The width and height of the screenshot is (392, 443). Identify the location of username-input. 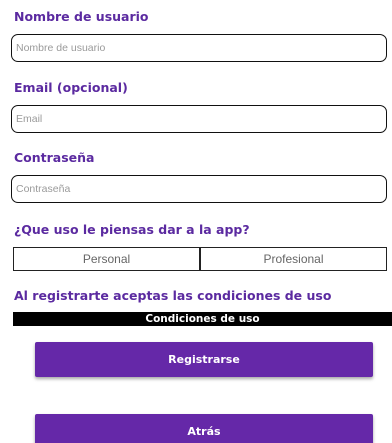
(199, 48).